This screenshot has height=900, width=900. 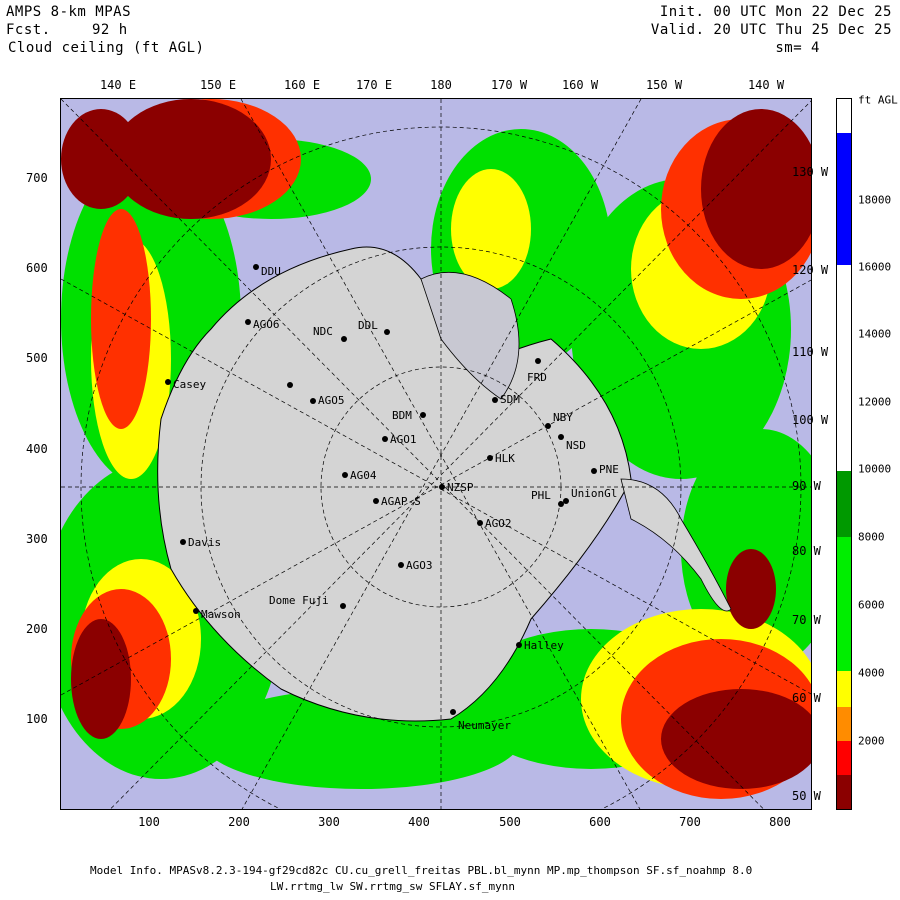 What do you see at coordinates (37, 178) in the screenshot?
I see `y-tick-label: 700` at bounding box center [37, 178].